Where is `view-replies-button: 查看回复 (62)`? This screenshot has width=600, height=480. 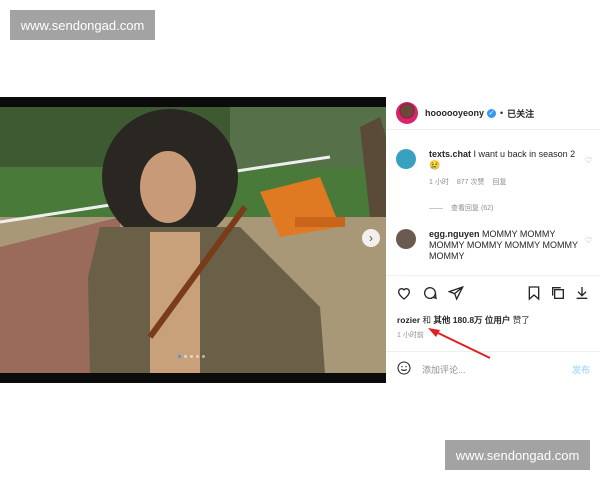
view-replies-button: 查看回复 (62) is located at coordinates (461, 208).